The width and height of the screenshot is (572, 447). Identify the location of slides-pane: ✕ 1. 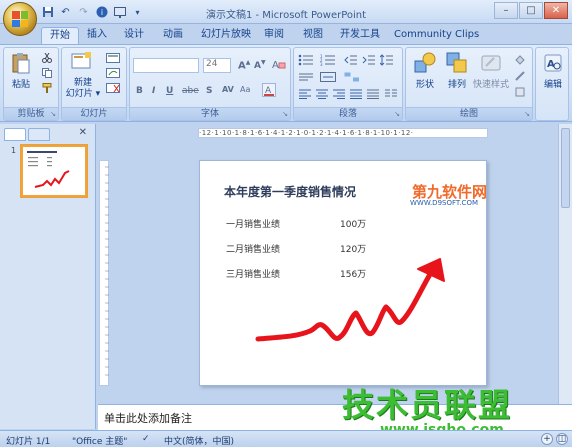
(48, 276).